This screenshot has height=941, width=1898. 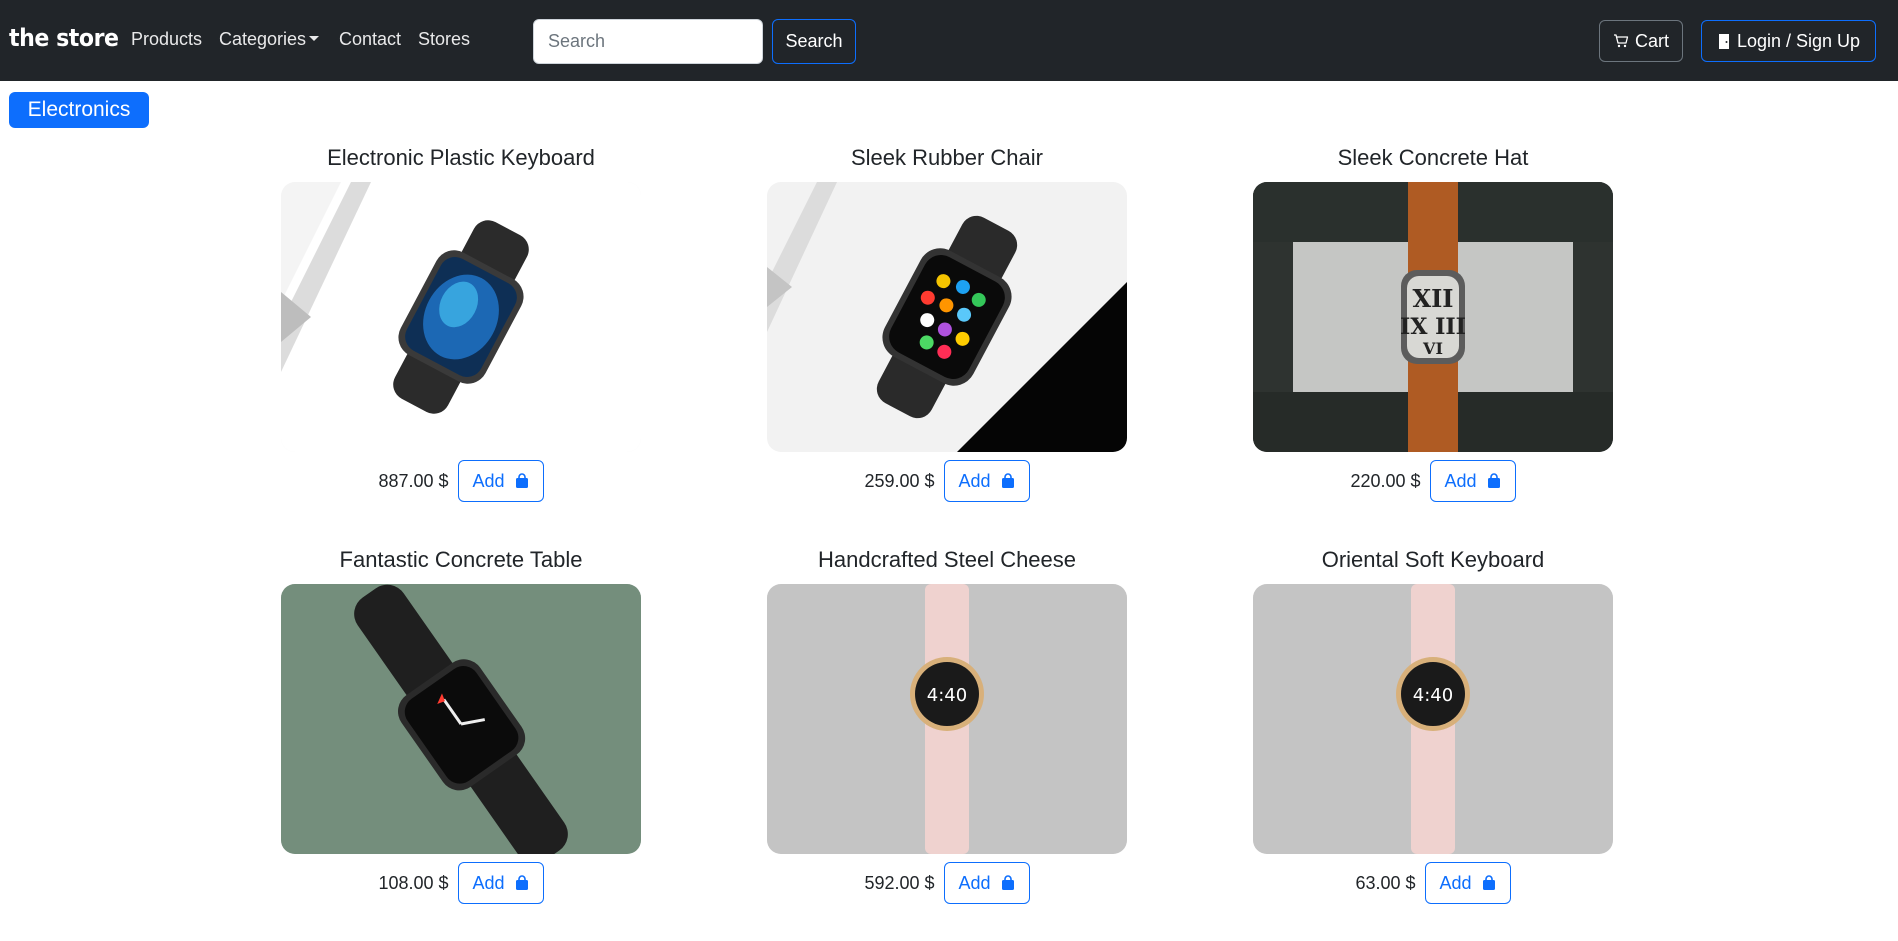 I want to click on svg-text: XII, so click(x=1432, y=298).